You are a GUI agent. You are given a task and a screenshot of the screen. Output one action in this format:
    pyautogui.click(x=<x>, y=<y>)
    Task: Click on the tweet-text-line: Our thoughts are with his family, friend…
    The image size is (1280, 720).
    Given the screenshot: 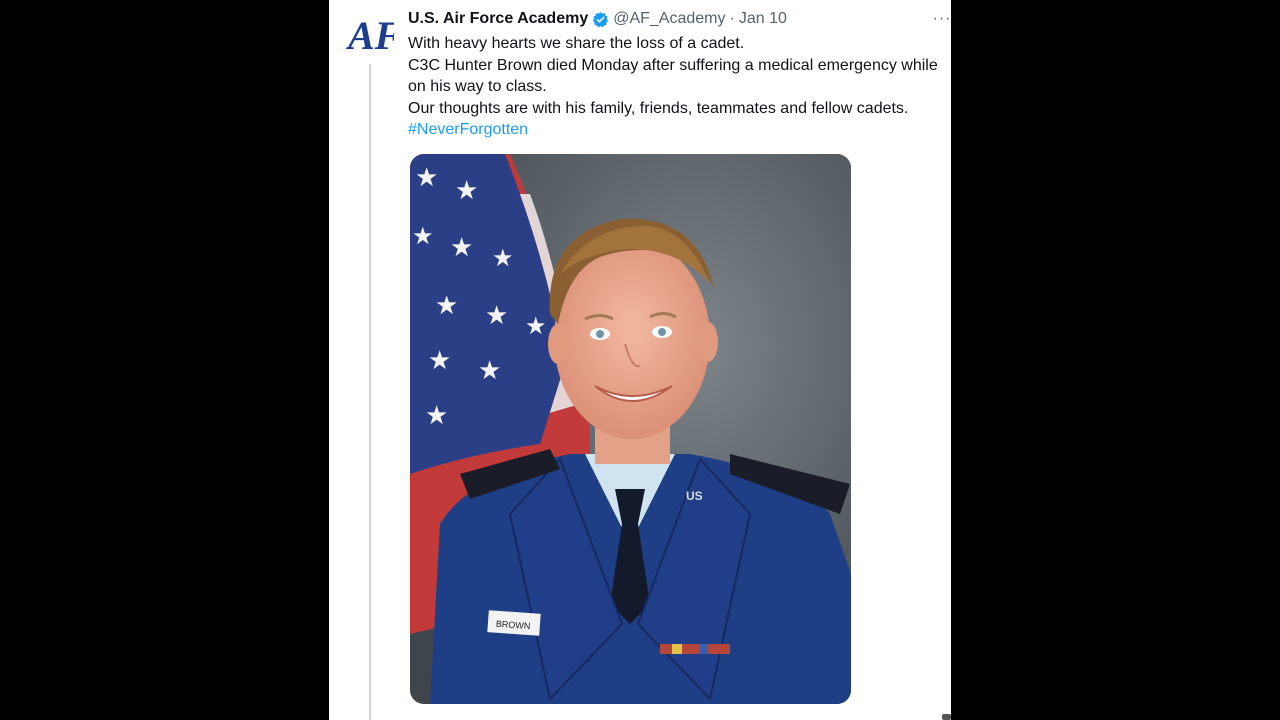 What is the action you would take?
    pyautogui.click(x=658, y=108)
    